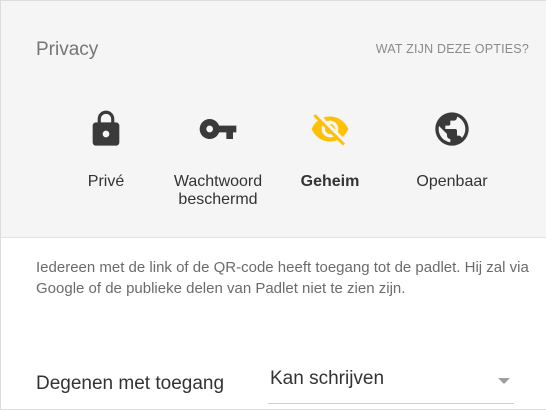 The width and height of the screenshot is (546, 410). I want to click on access-select-value: Kan schrijven, so click(327, 378).